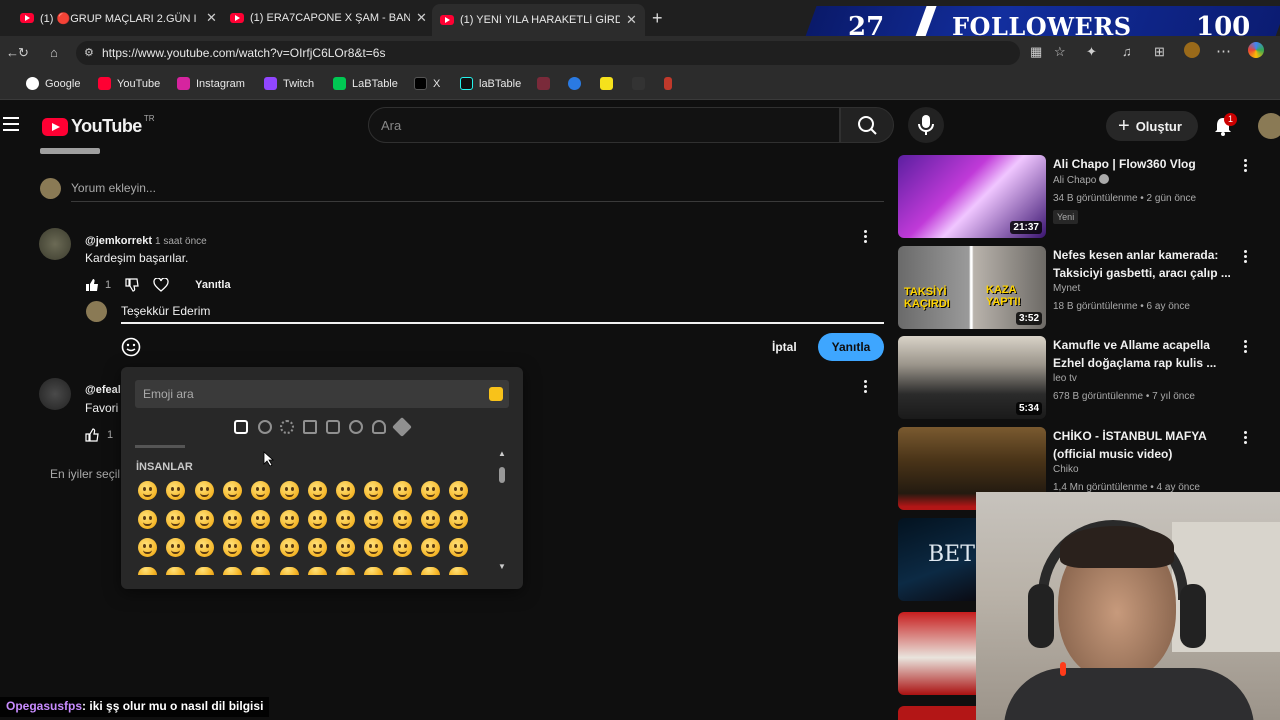  Describe the element at coordinates (1081, 181) in the screenshot. I see `video-channel: Ali Chapo` at that location.